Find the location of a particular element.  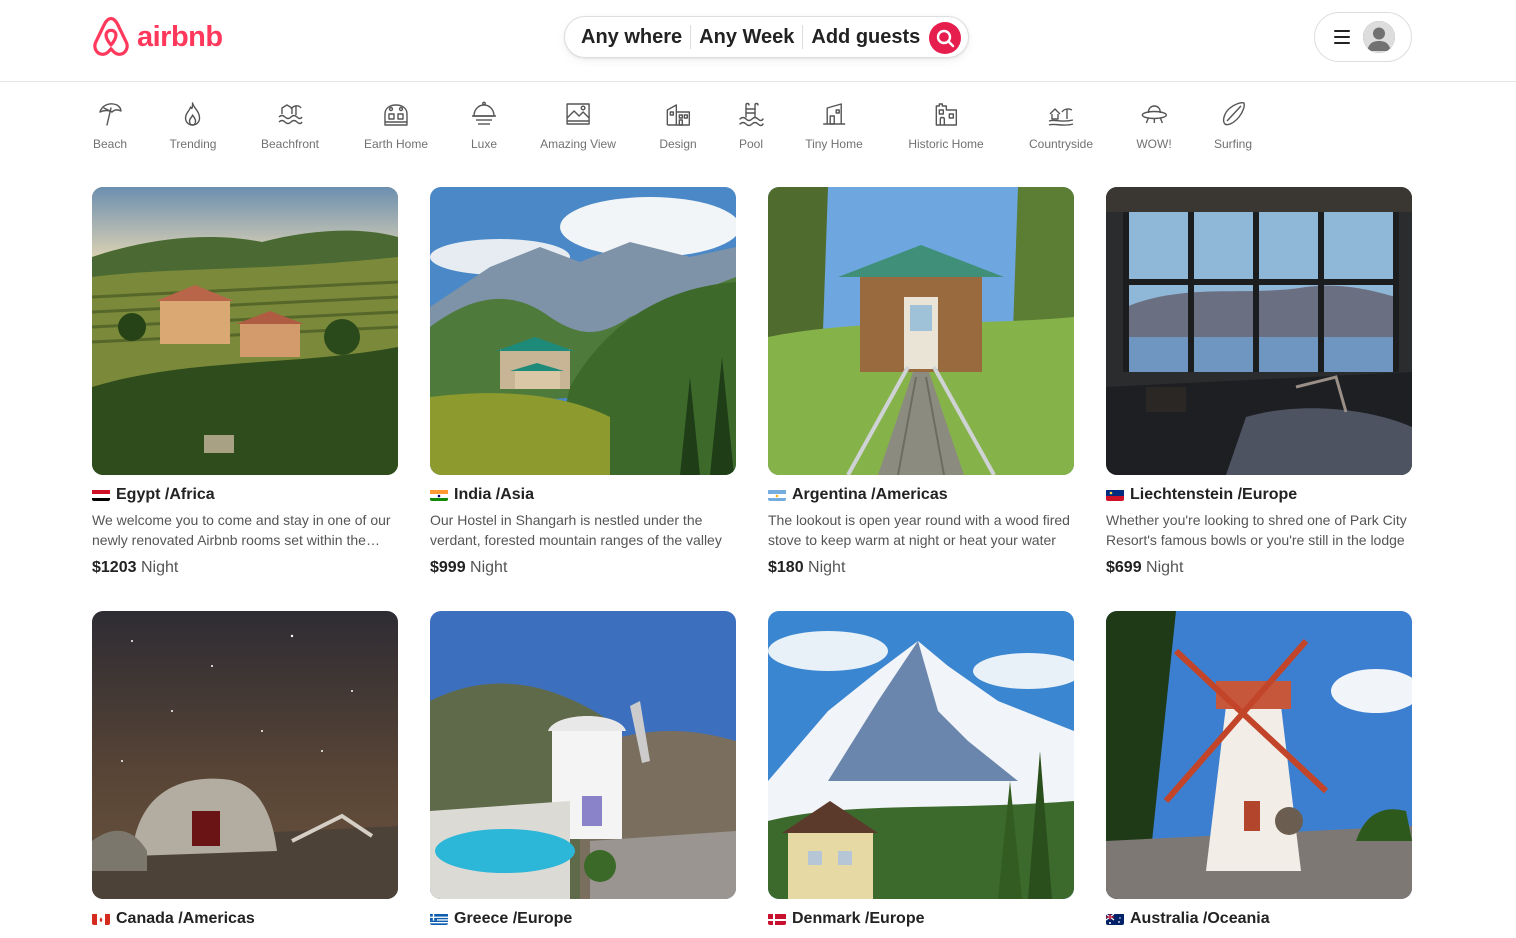

category-label: Pool is located at coordinates (751, 144).